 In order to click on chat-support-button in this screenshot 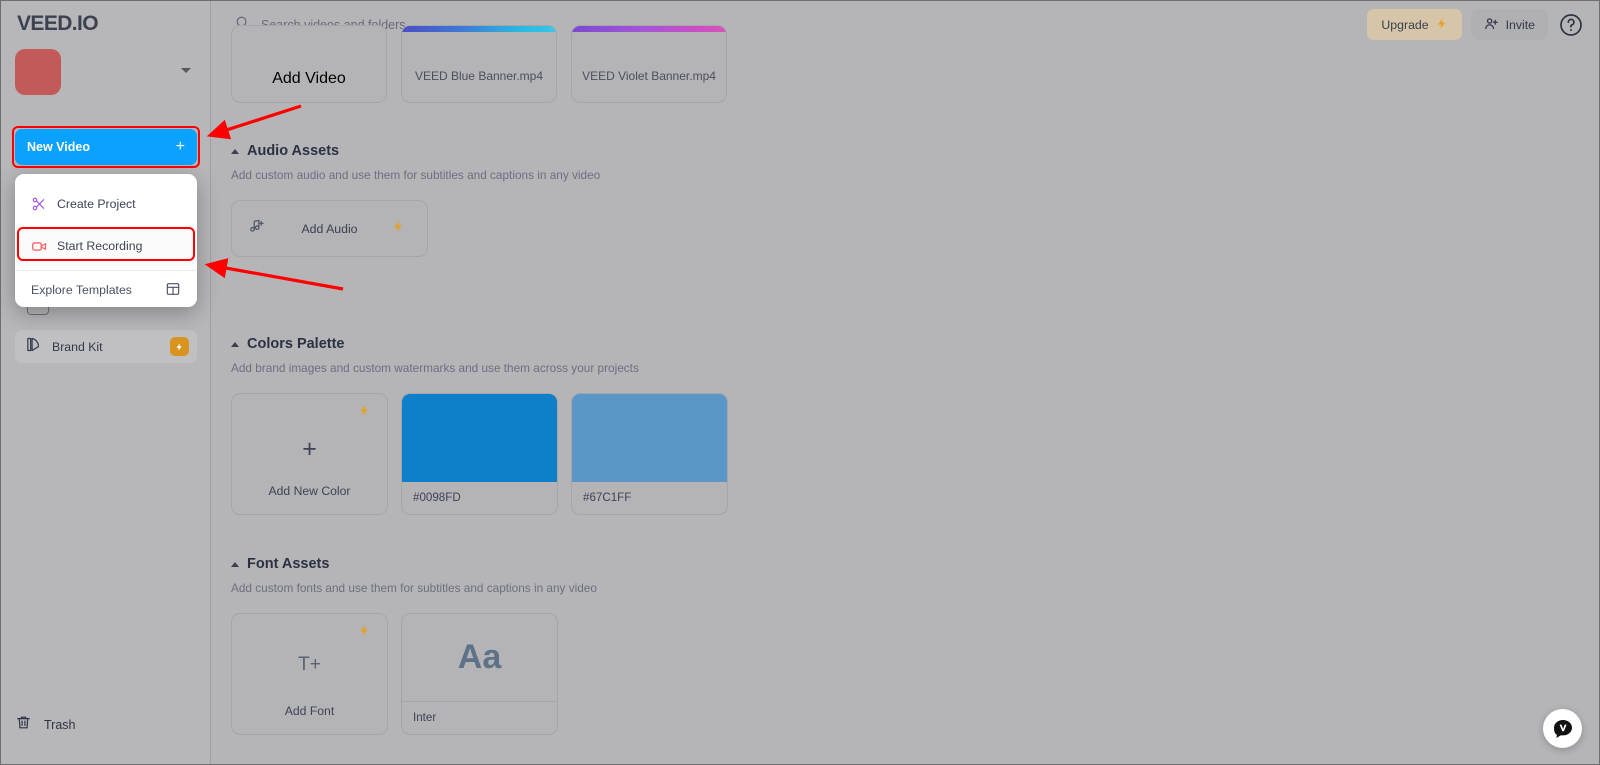, I will do `click(1562, 728)`.